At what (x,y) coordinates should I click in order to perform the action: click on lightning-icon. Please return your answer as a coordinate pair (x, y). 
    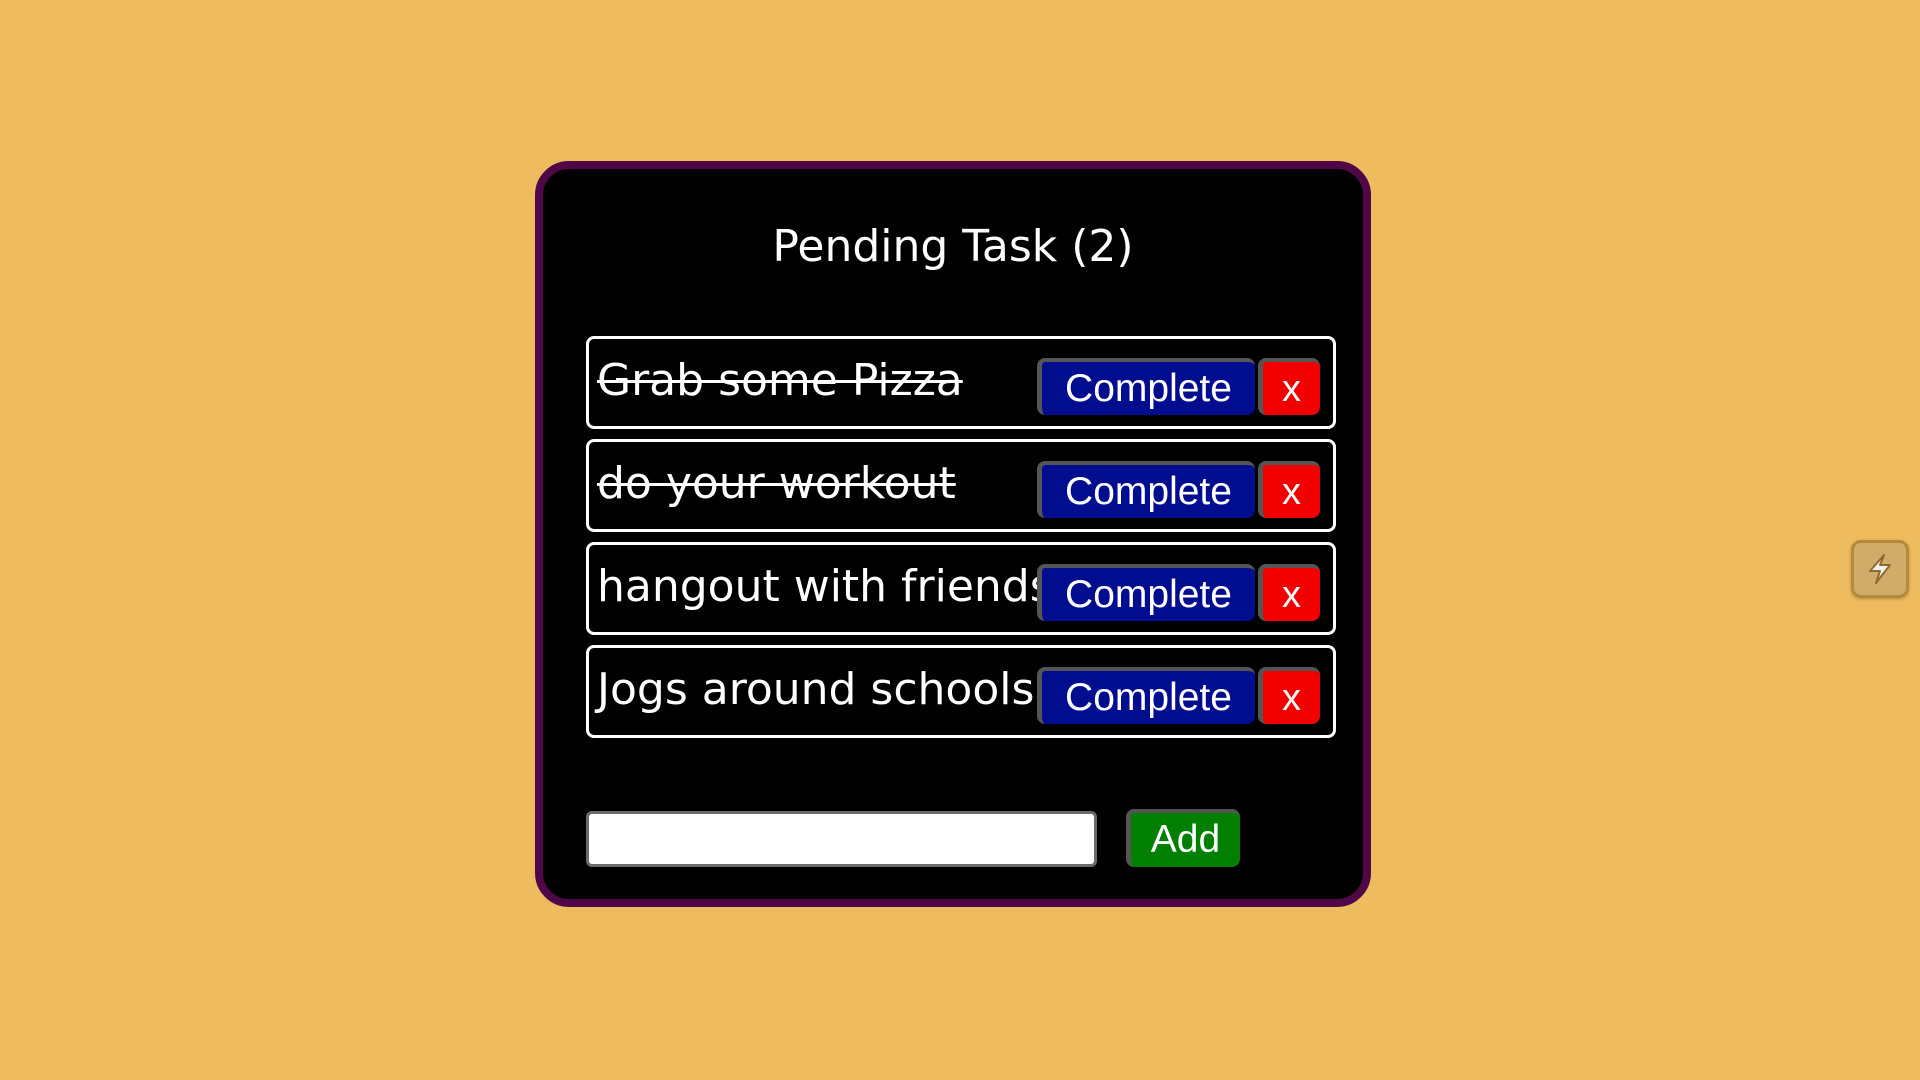
    Looking at the image, I should click on (1880, 569).